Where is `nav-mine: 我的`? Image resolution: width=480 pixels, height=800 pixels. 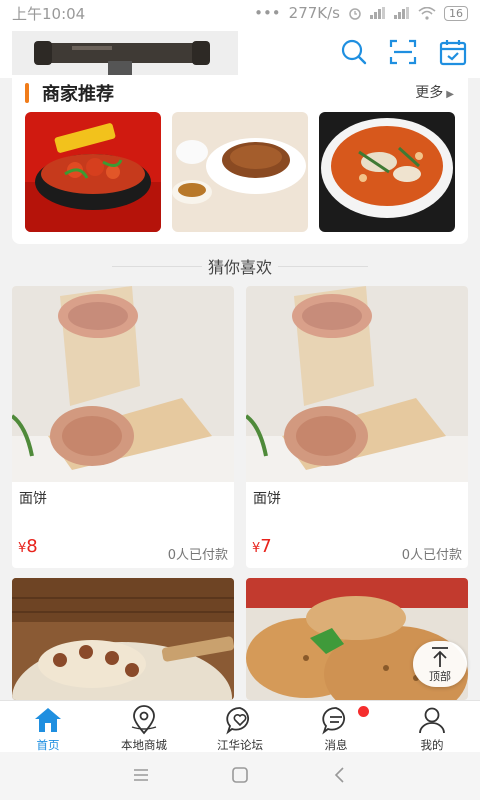 nav-mine: 我的 is located at coordinates (432, 726).